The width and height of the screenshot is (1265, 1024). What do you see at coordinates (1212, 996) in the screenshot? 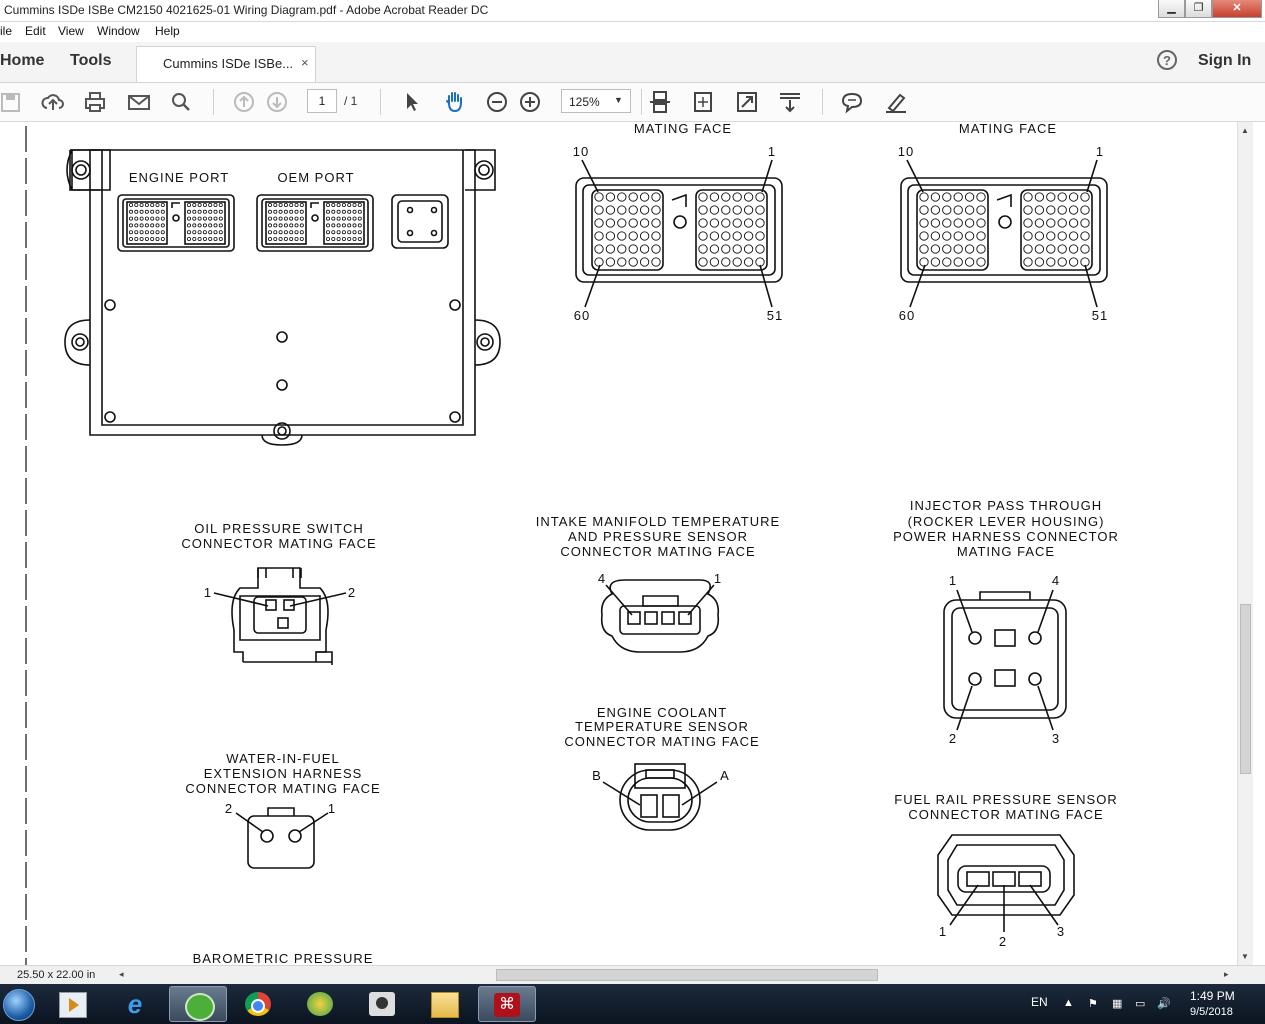
I see `clock-time: 1:49 PM` at bounding box center [1212, 996].